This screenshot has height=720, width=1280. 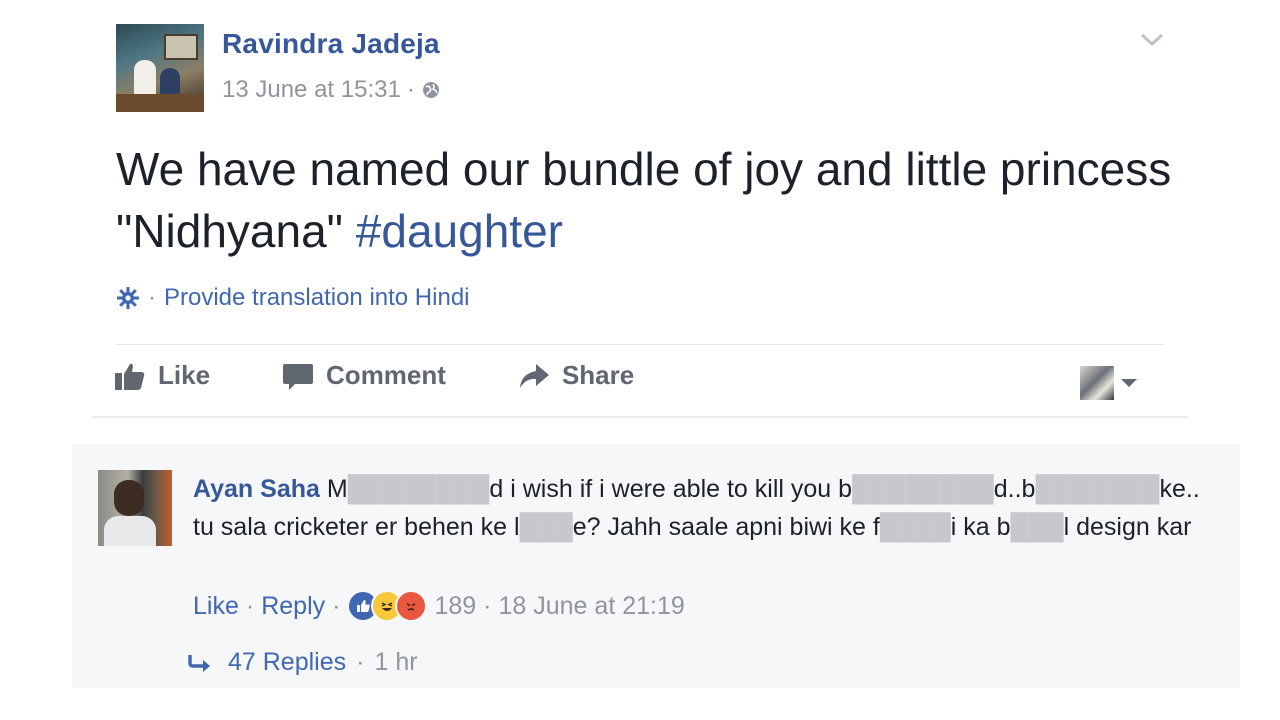 I want to click on like-label: Like, so click(x=184, y=375).